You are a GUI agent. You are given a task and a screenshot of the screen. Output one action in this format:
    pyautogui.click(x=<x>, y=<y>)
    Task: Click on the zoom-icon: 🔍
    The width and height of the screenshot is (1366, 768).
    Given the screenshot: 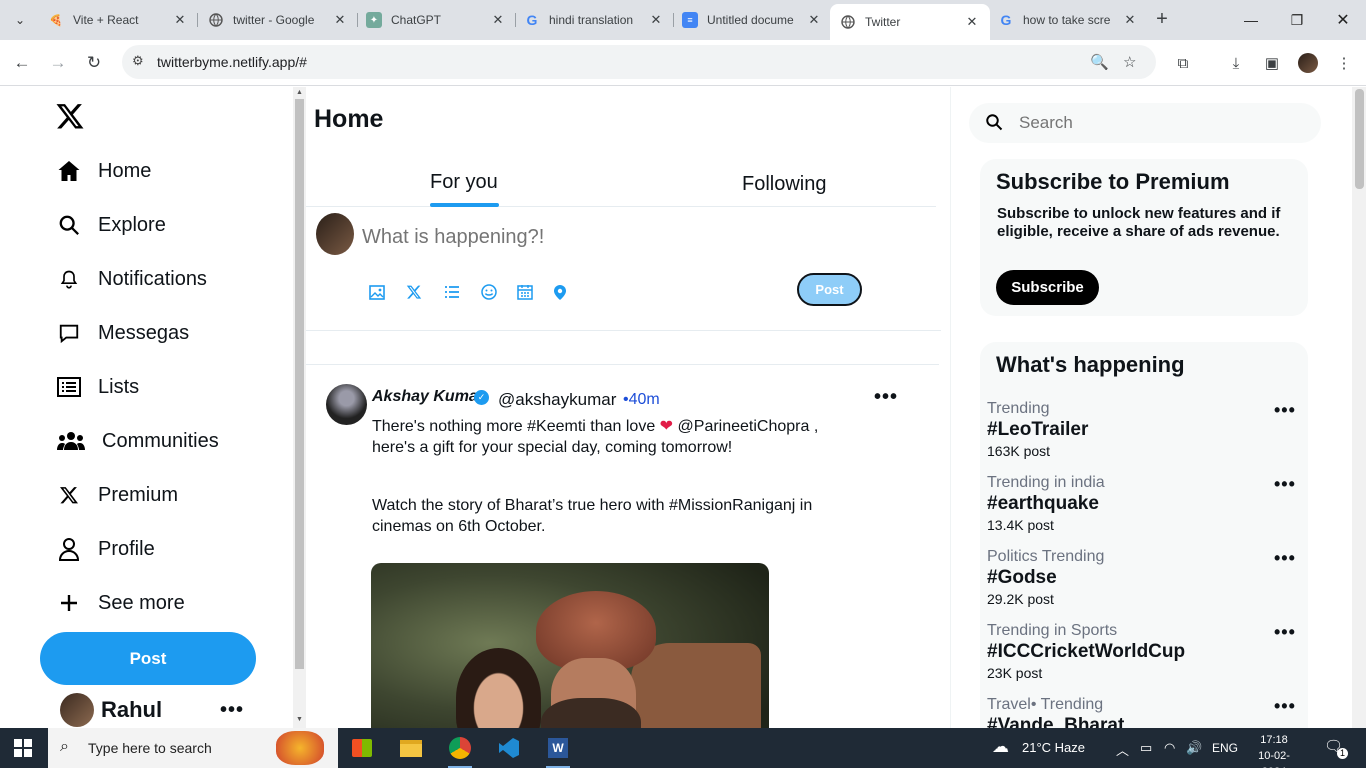 What is the action you would take?
    pyautogui.click(x=1099, y=62)
    